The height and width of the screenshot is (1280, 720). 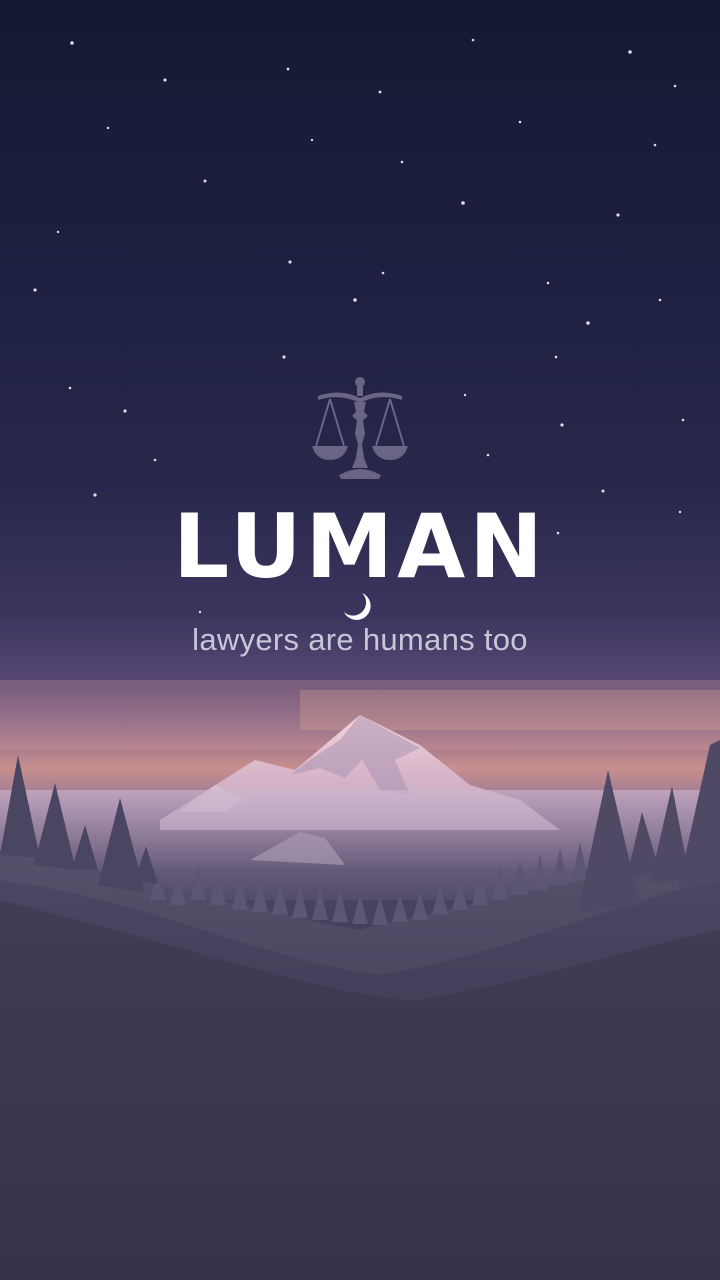 I want to click on scales-of-justice-icon, so click(x=360, y=428).